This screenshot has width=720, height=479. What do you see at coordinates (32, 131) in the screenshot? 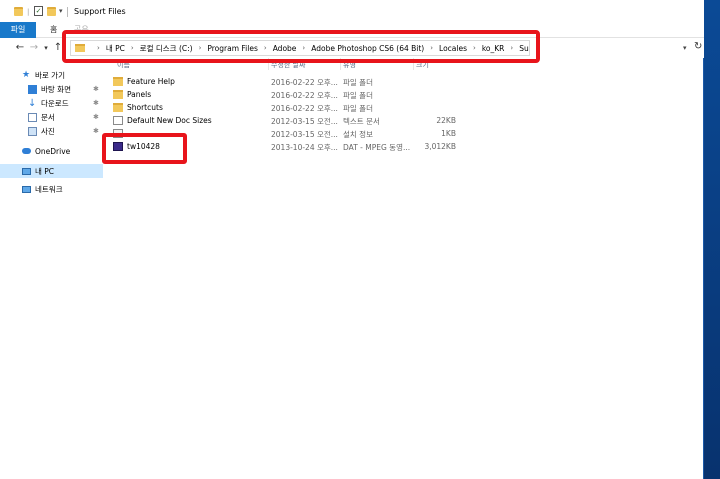
I see `pictures-icon` at bounding box center [32, 131].